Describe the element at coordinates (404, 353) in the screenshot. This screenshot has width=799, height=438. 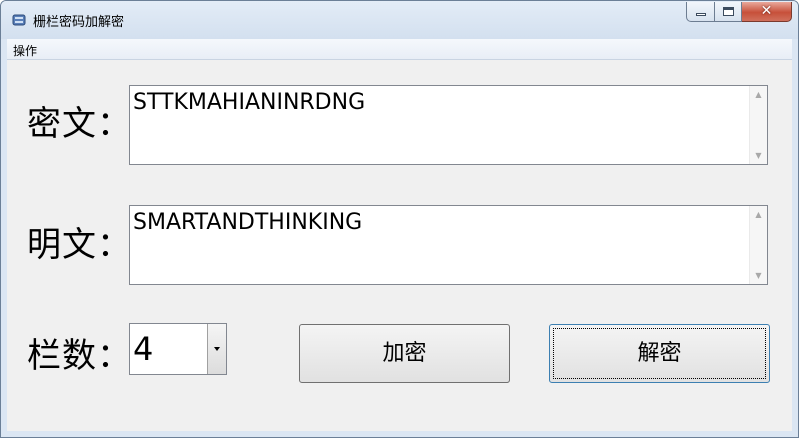
I see `encrypt-button: 加密` at that location.